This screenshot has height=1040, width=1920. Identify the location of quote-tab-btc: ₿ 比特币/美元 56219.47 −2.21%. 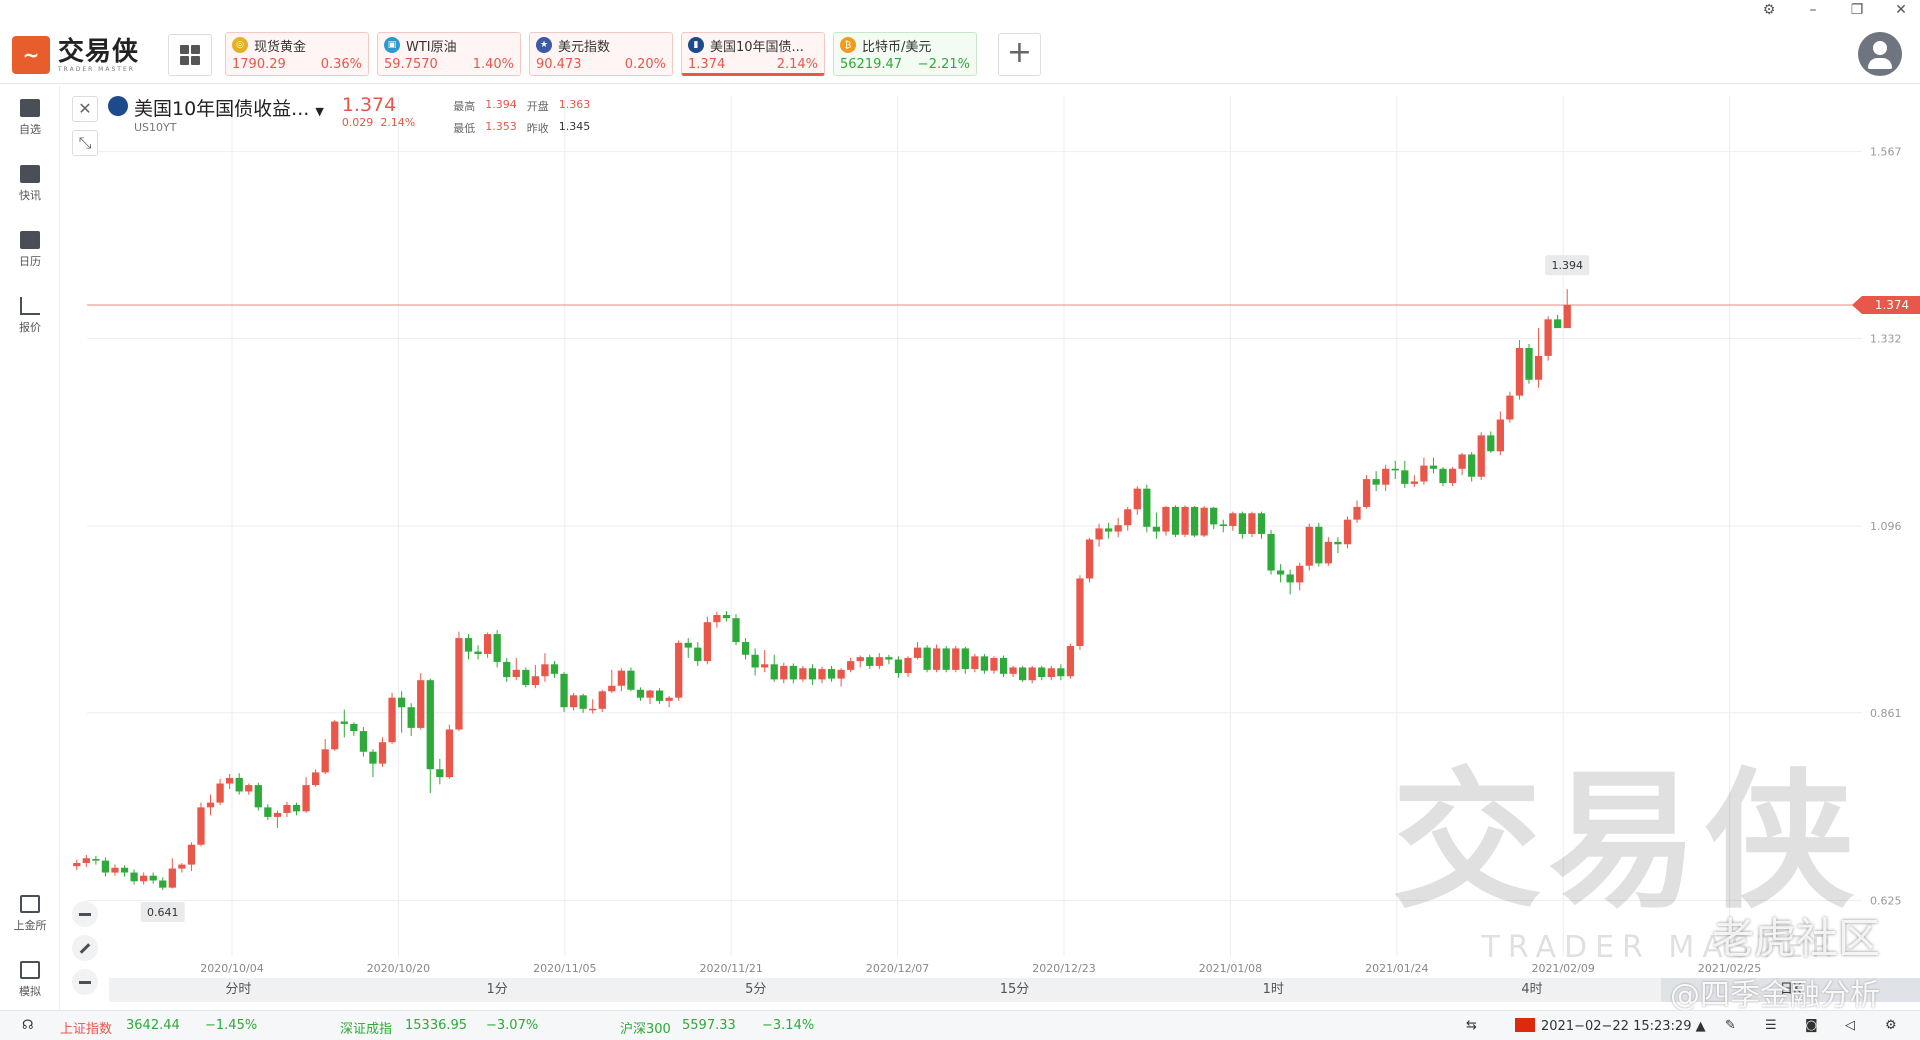
(905, 54).